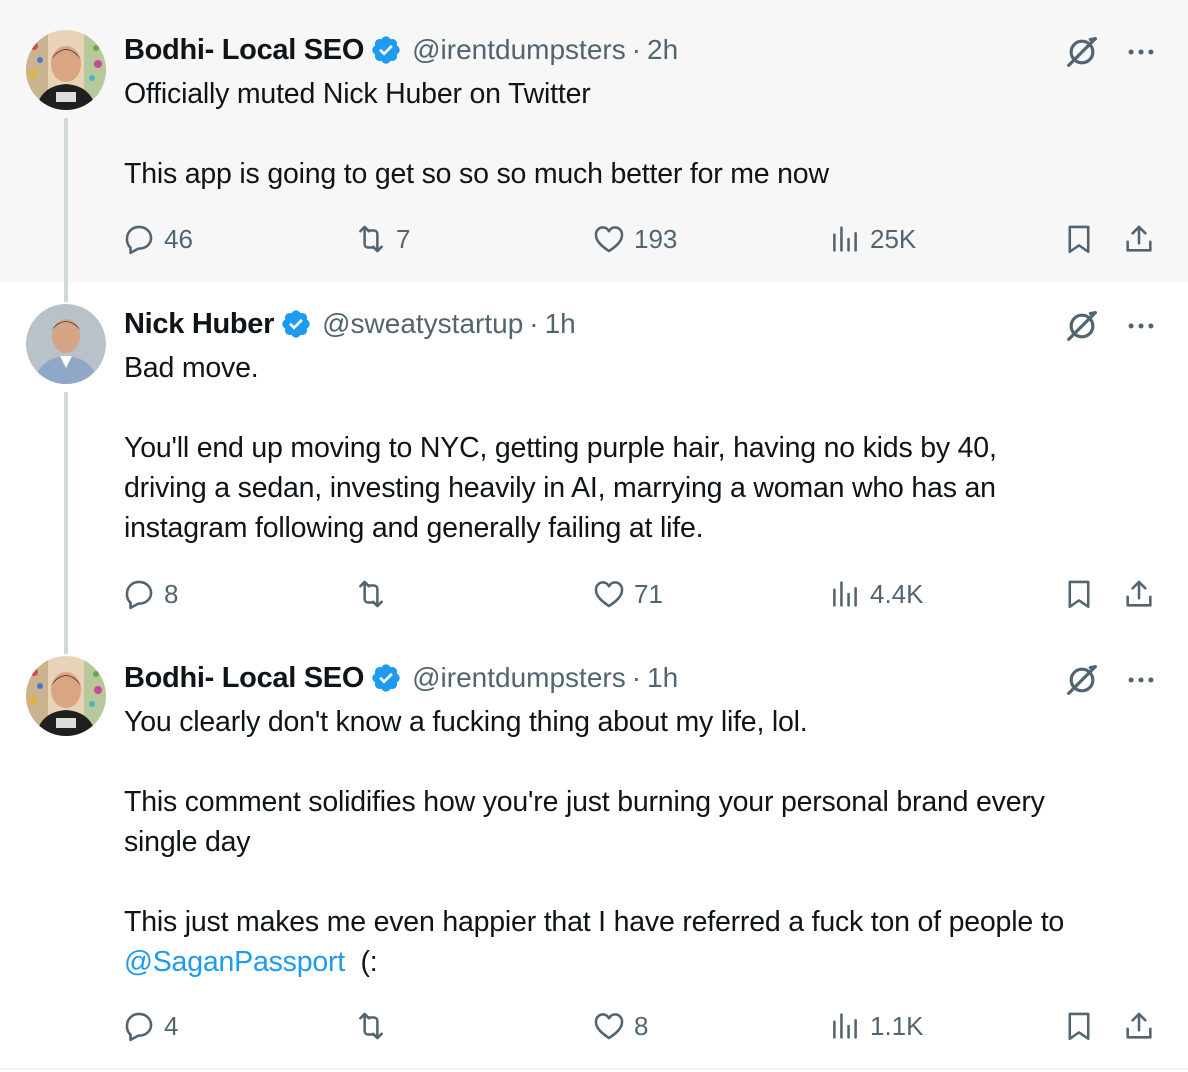 This screenshot has width=1188, height=1072. Describe the element at coordinates (361, 962) in the screenshot. I see `text-fragment: (:` at that location.